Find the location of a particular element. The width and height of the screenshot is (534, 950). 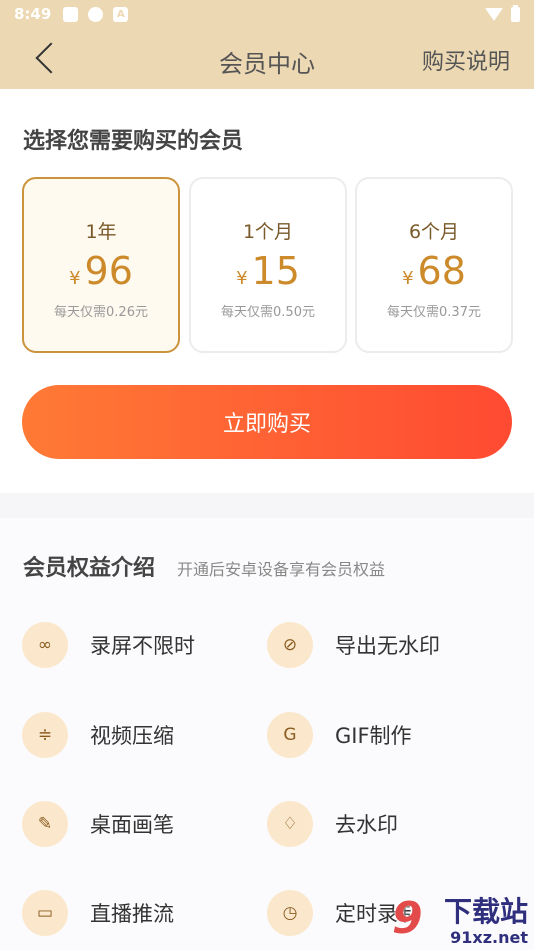

nav-bar: 会员中心 购买说明 is located at coordinates (267, 58).